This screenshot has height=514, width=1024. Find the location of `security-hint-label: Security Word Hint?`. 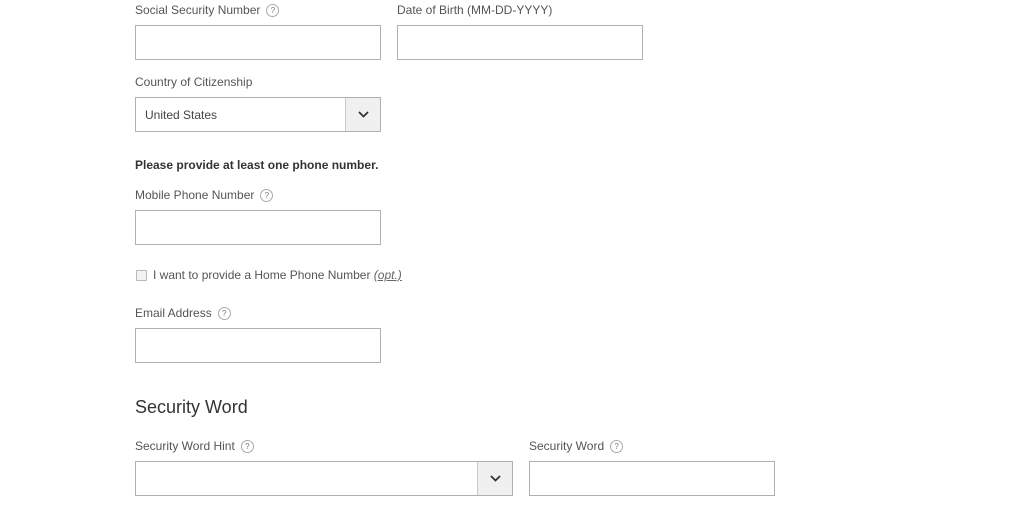

security-hint-label: Security Word Hint? is located at coordinates (194, 446).